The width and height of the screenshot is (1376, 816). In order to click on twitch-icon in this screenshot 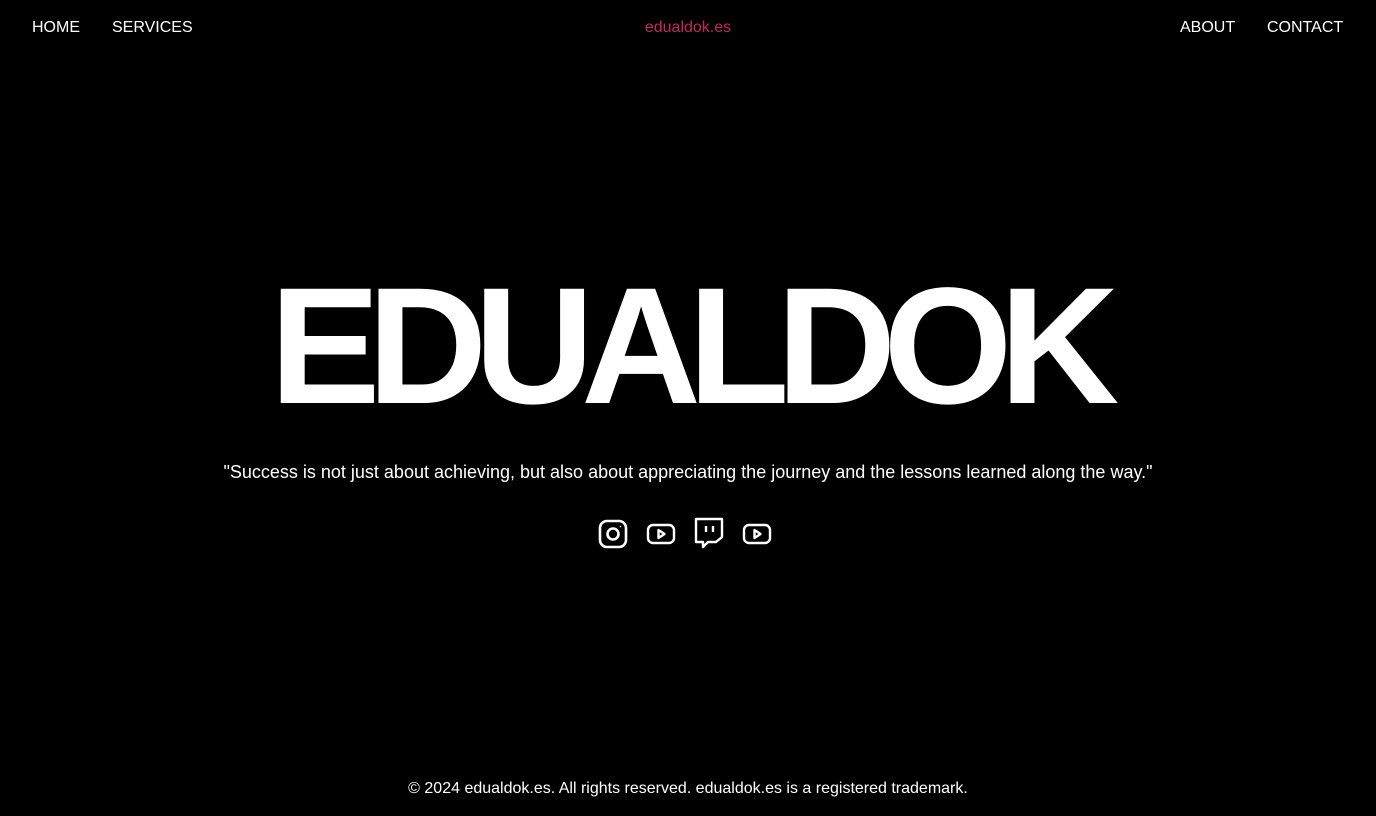, I will do `click(709, 533)`.